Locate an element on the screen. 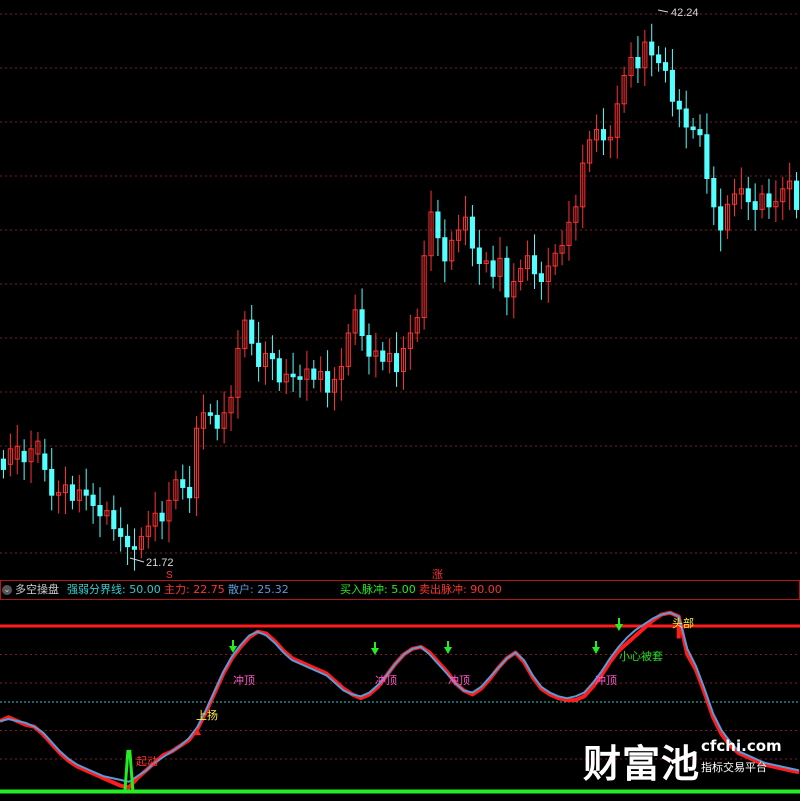 This screenshot has width=800, height=801. high-price-pointer is located at coordinates (663, 11).